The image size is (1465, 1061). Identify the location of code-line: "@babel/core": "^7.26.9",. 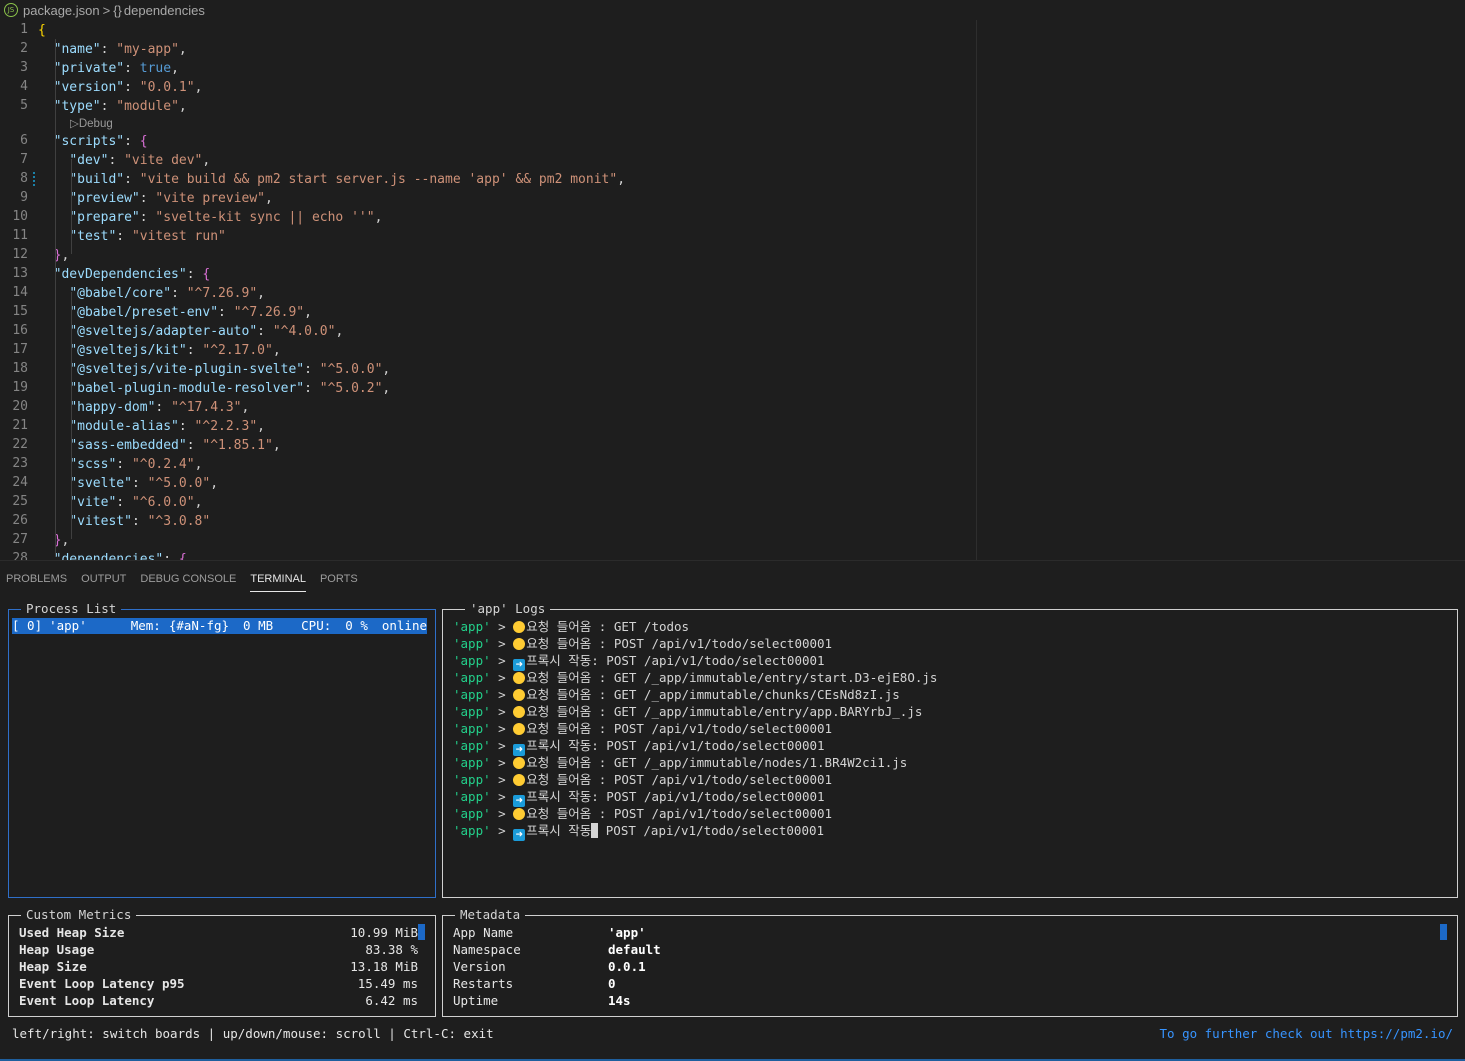
(151, 293).